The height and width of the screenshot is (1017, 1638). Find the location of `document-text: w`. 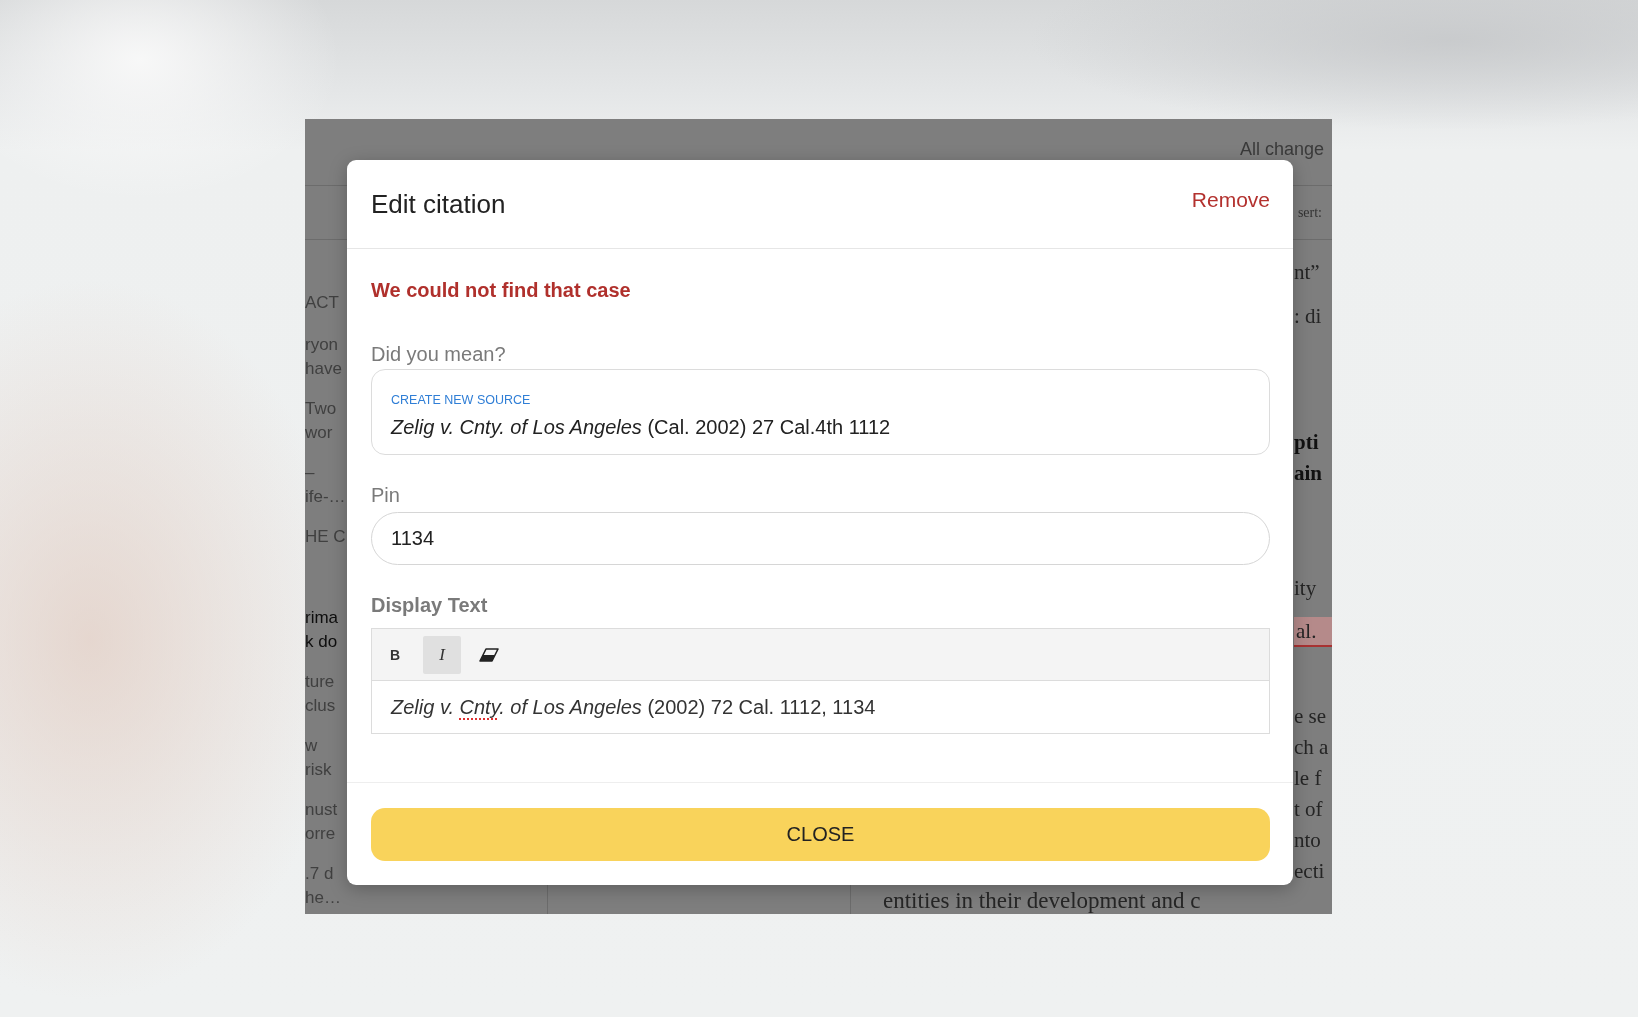

document-text: w is located at coordinates (311, 745).